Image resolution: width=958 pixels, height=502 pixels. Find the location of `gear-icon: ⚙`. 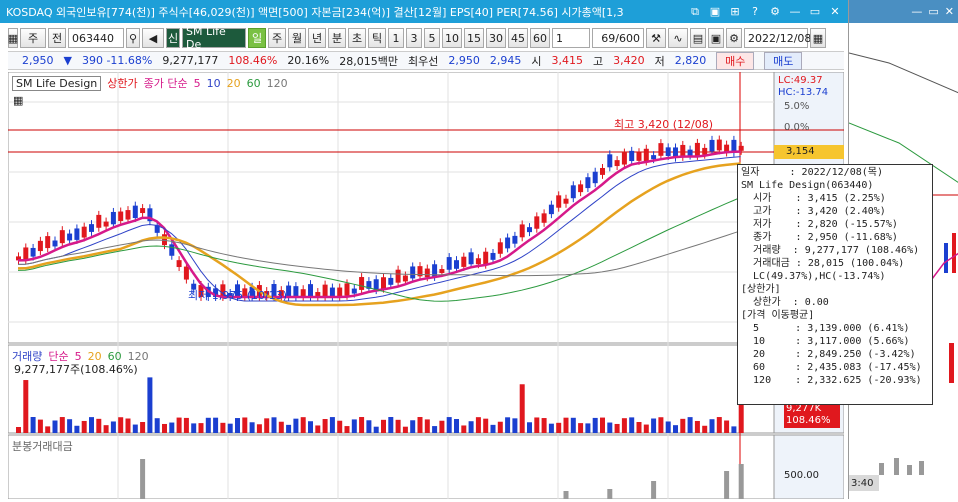

gear-icon: ⚙ is located at coordinates (734, 38).